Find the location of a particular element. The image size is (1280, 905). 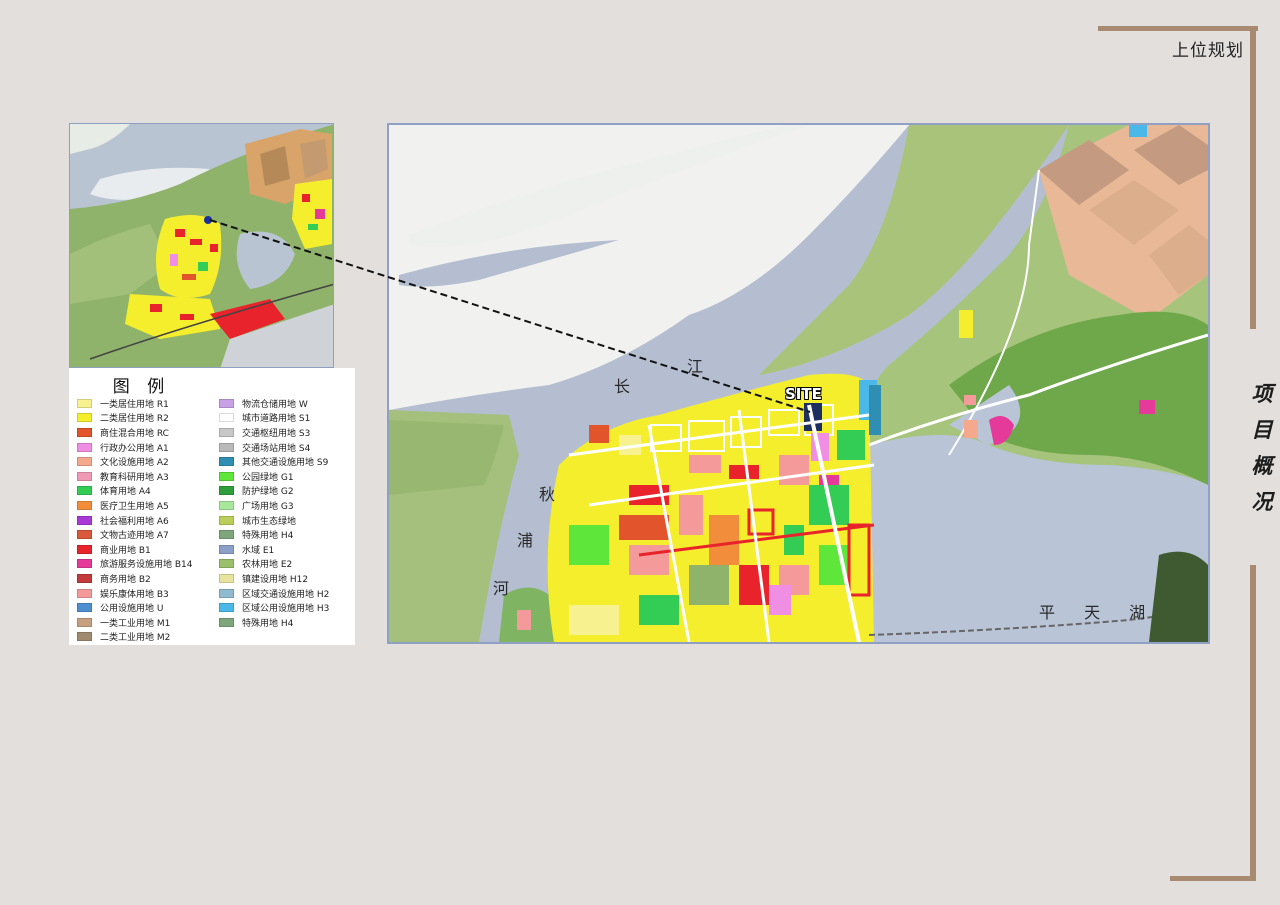

legend-item: 文物古迹用地 A7 is located at coordinates (135, 534).